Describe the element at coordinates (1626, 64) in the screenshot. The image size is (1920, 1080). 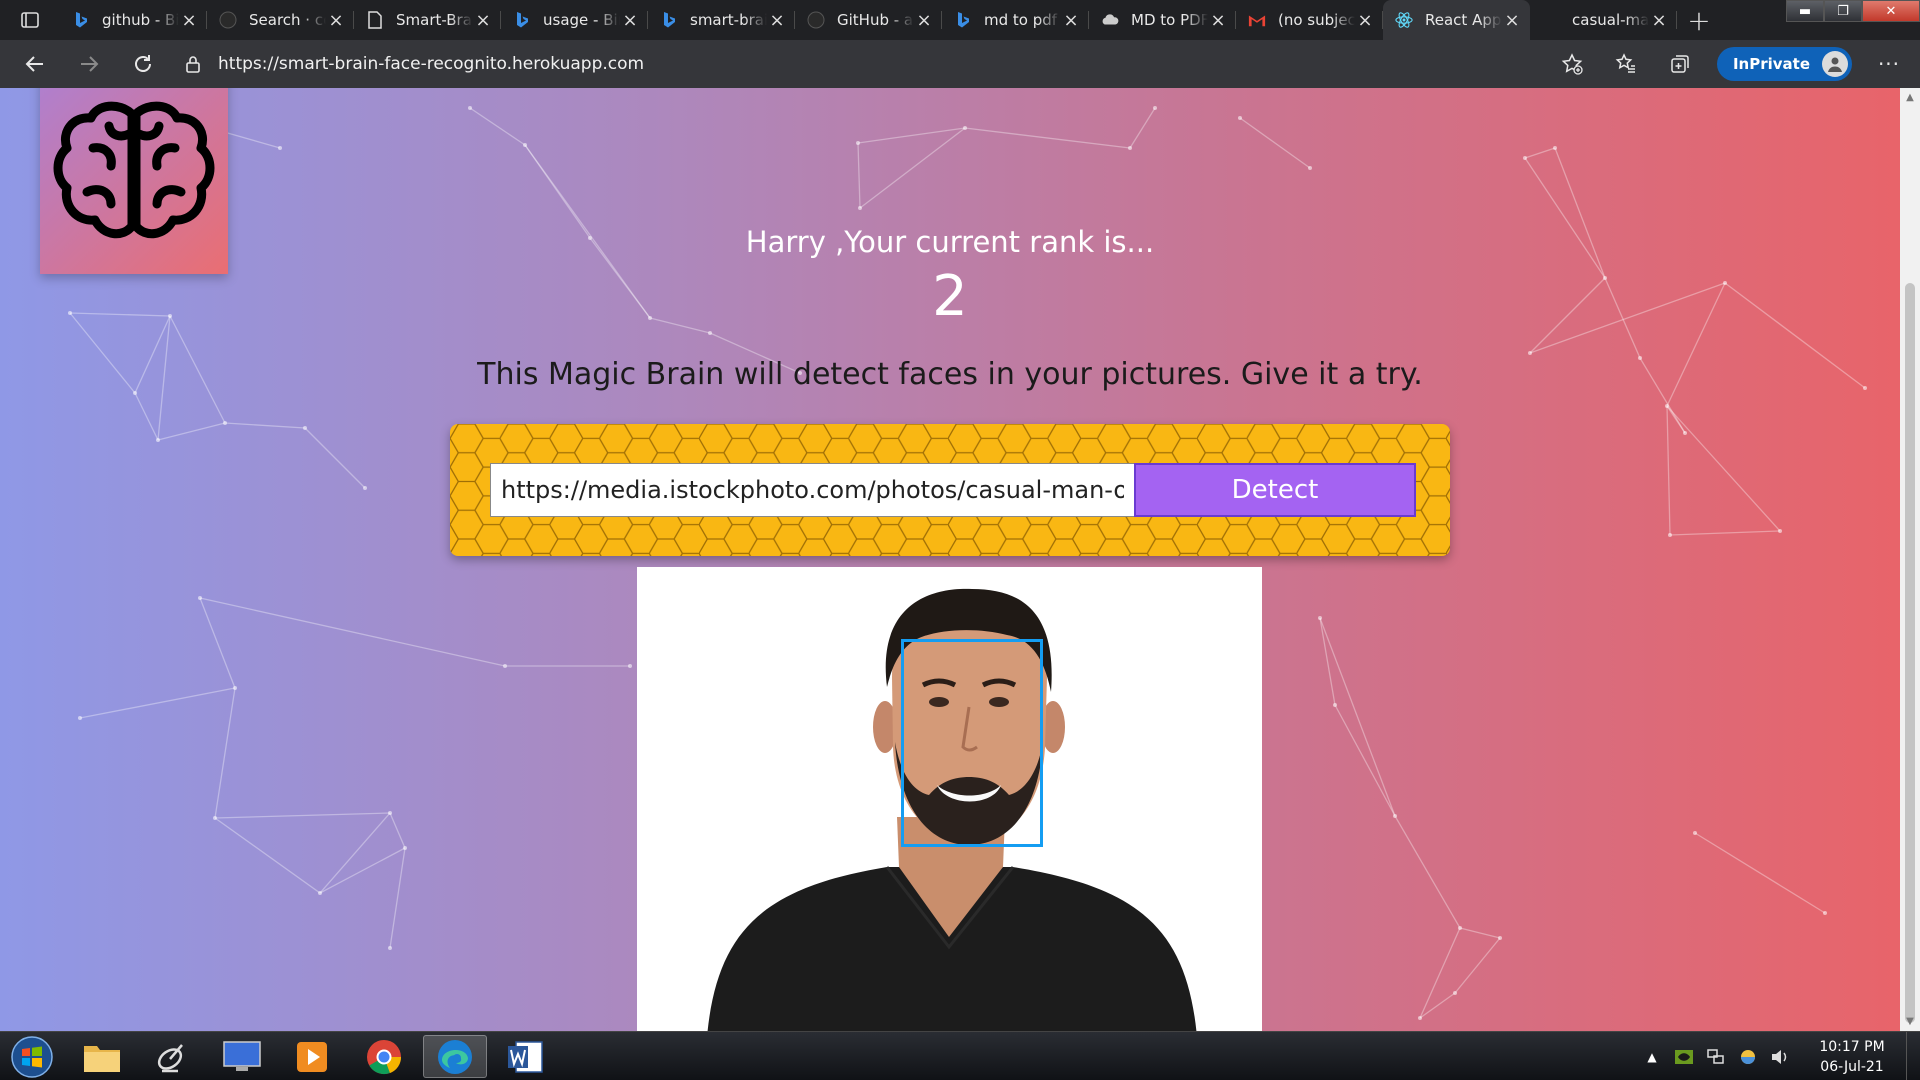
I see `favorites-button` at that location.